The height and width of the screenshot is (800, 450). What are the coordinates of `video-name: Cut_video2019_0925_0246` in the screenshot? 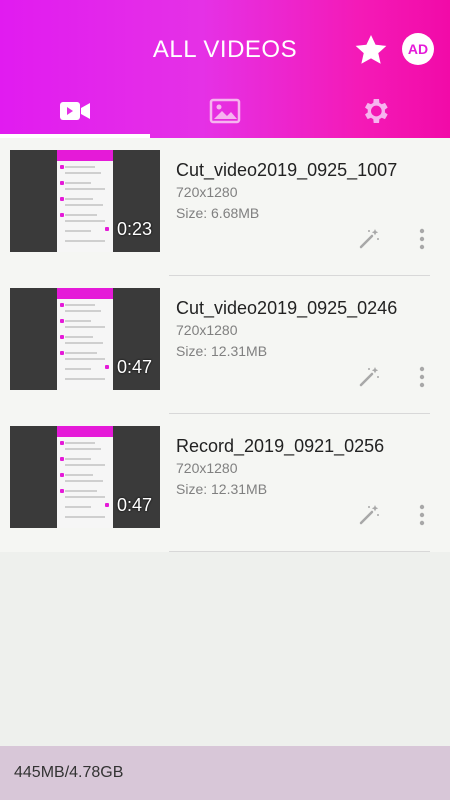 It's located at (287, 308).